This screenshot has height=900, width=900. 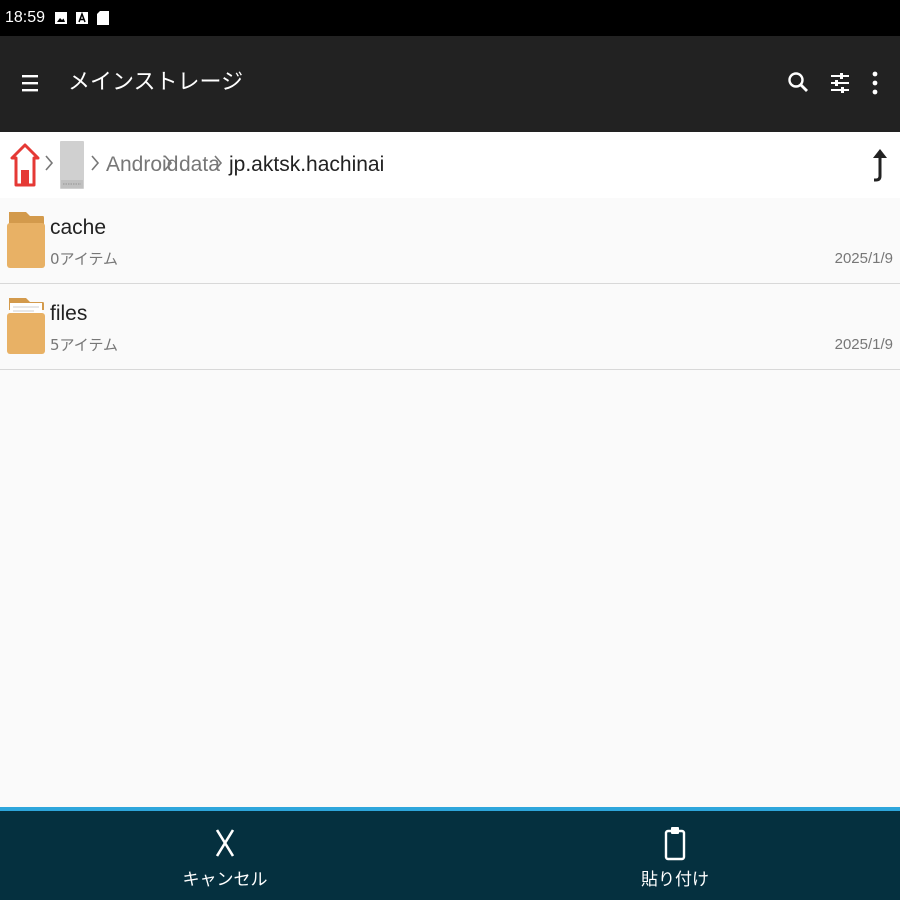 What do you see at coordinates (306, 165) in the screenshot?
I see `breadcrumb-item-current: jp.aktsk.hachinai` at bounding box center [306, 165].